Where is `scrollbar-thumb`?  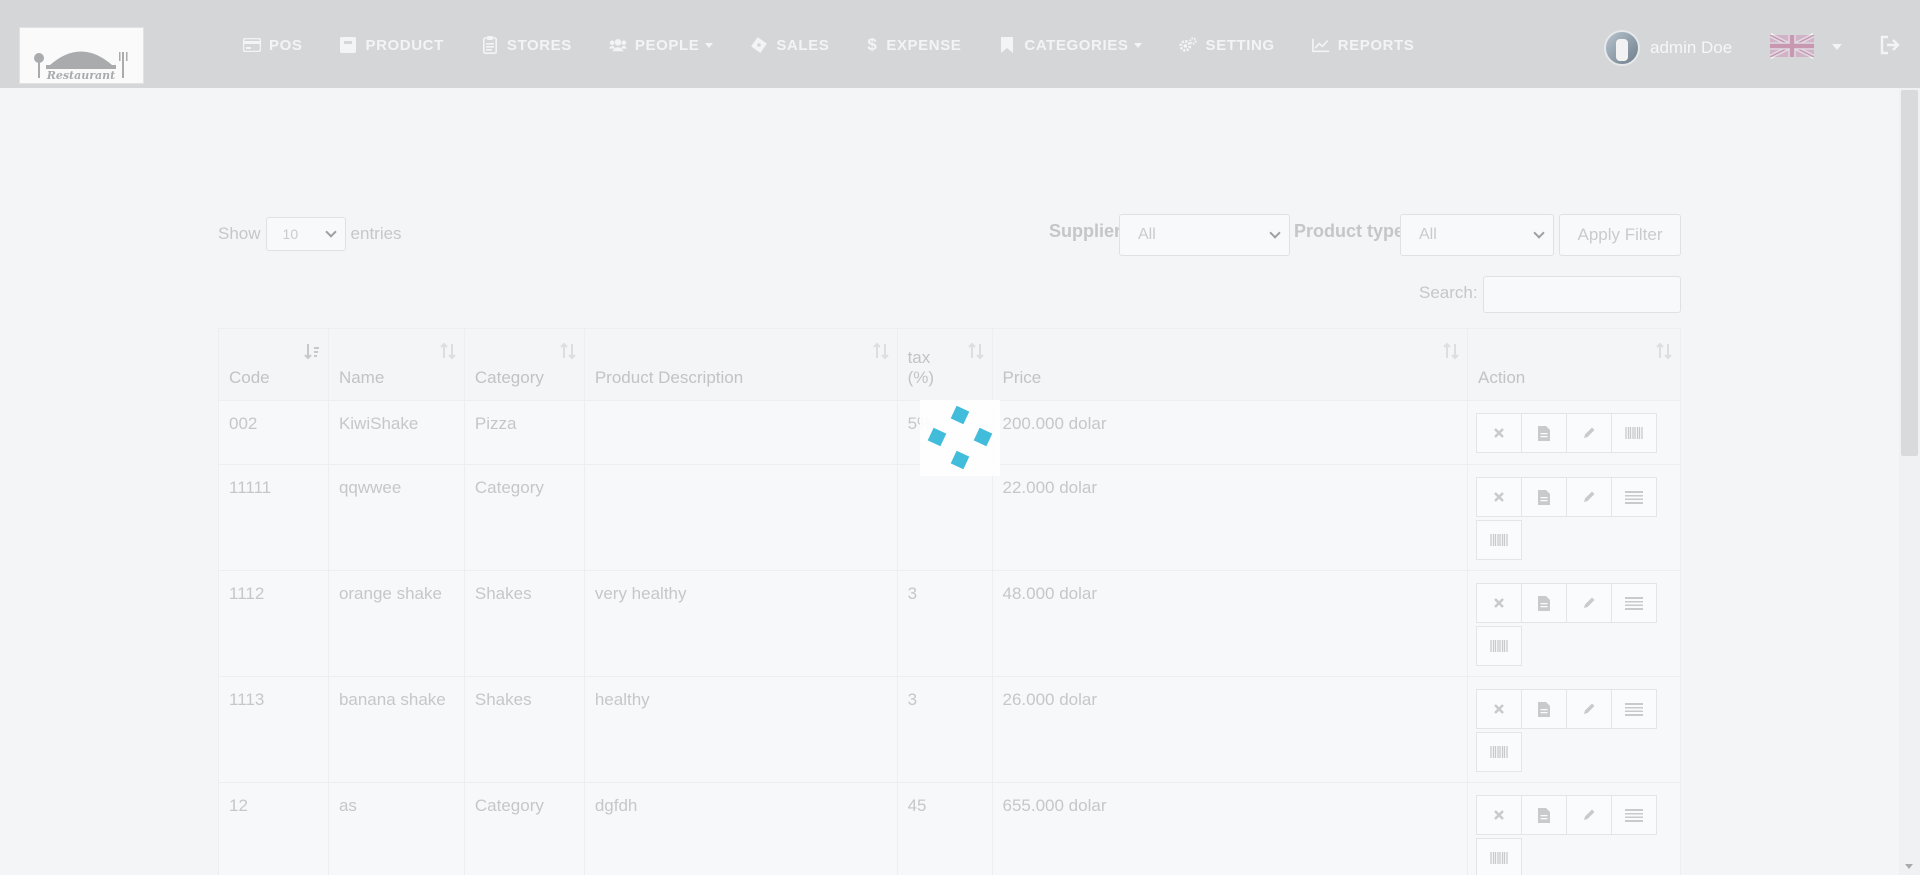
scrollbar-thumb is located at coordinates (1909, 273).